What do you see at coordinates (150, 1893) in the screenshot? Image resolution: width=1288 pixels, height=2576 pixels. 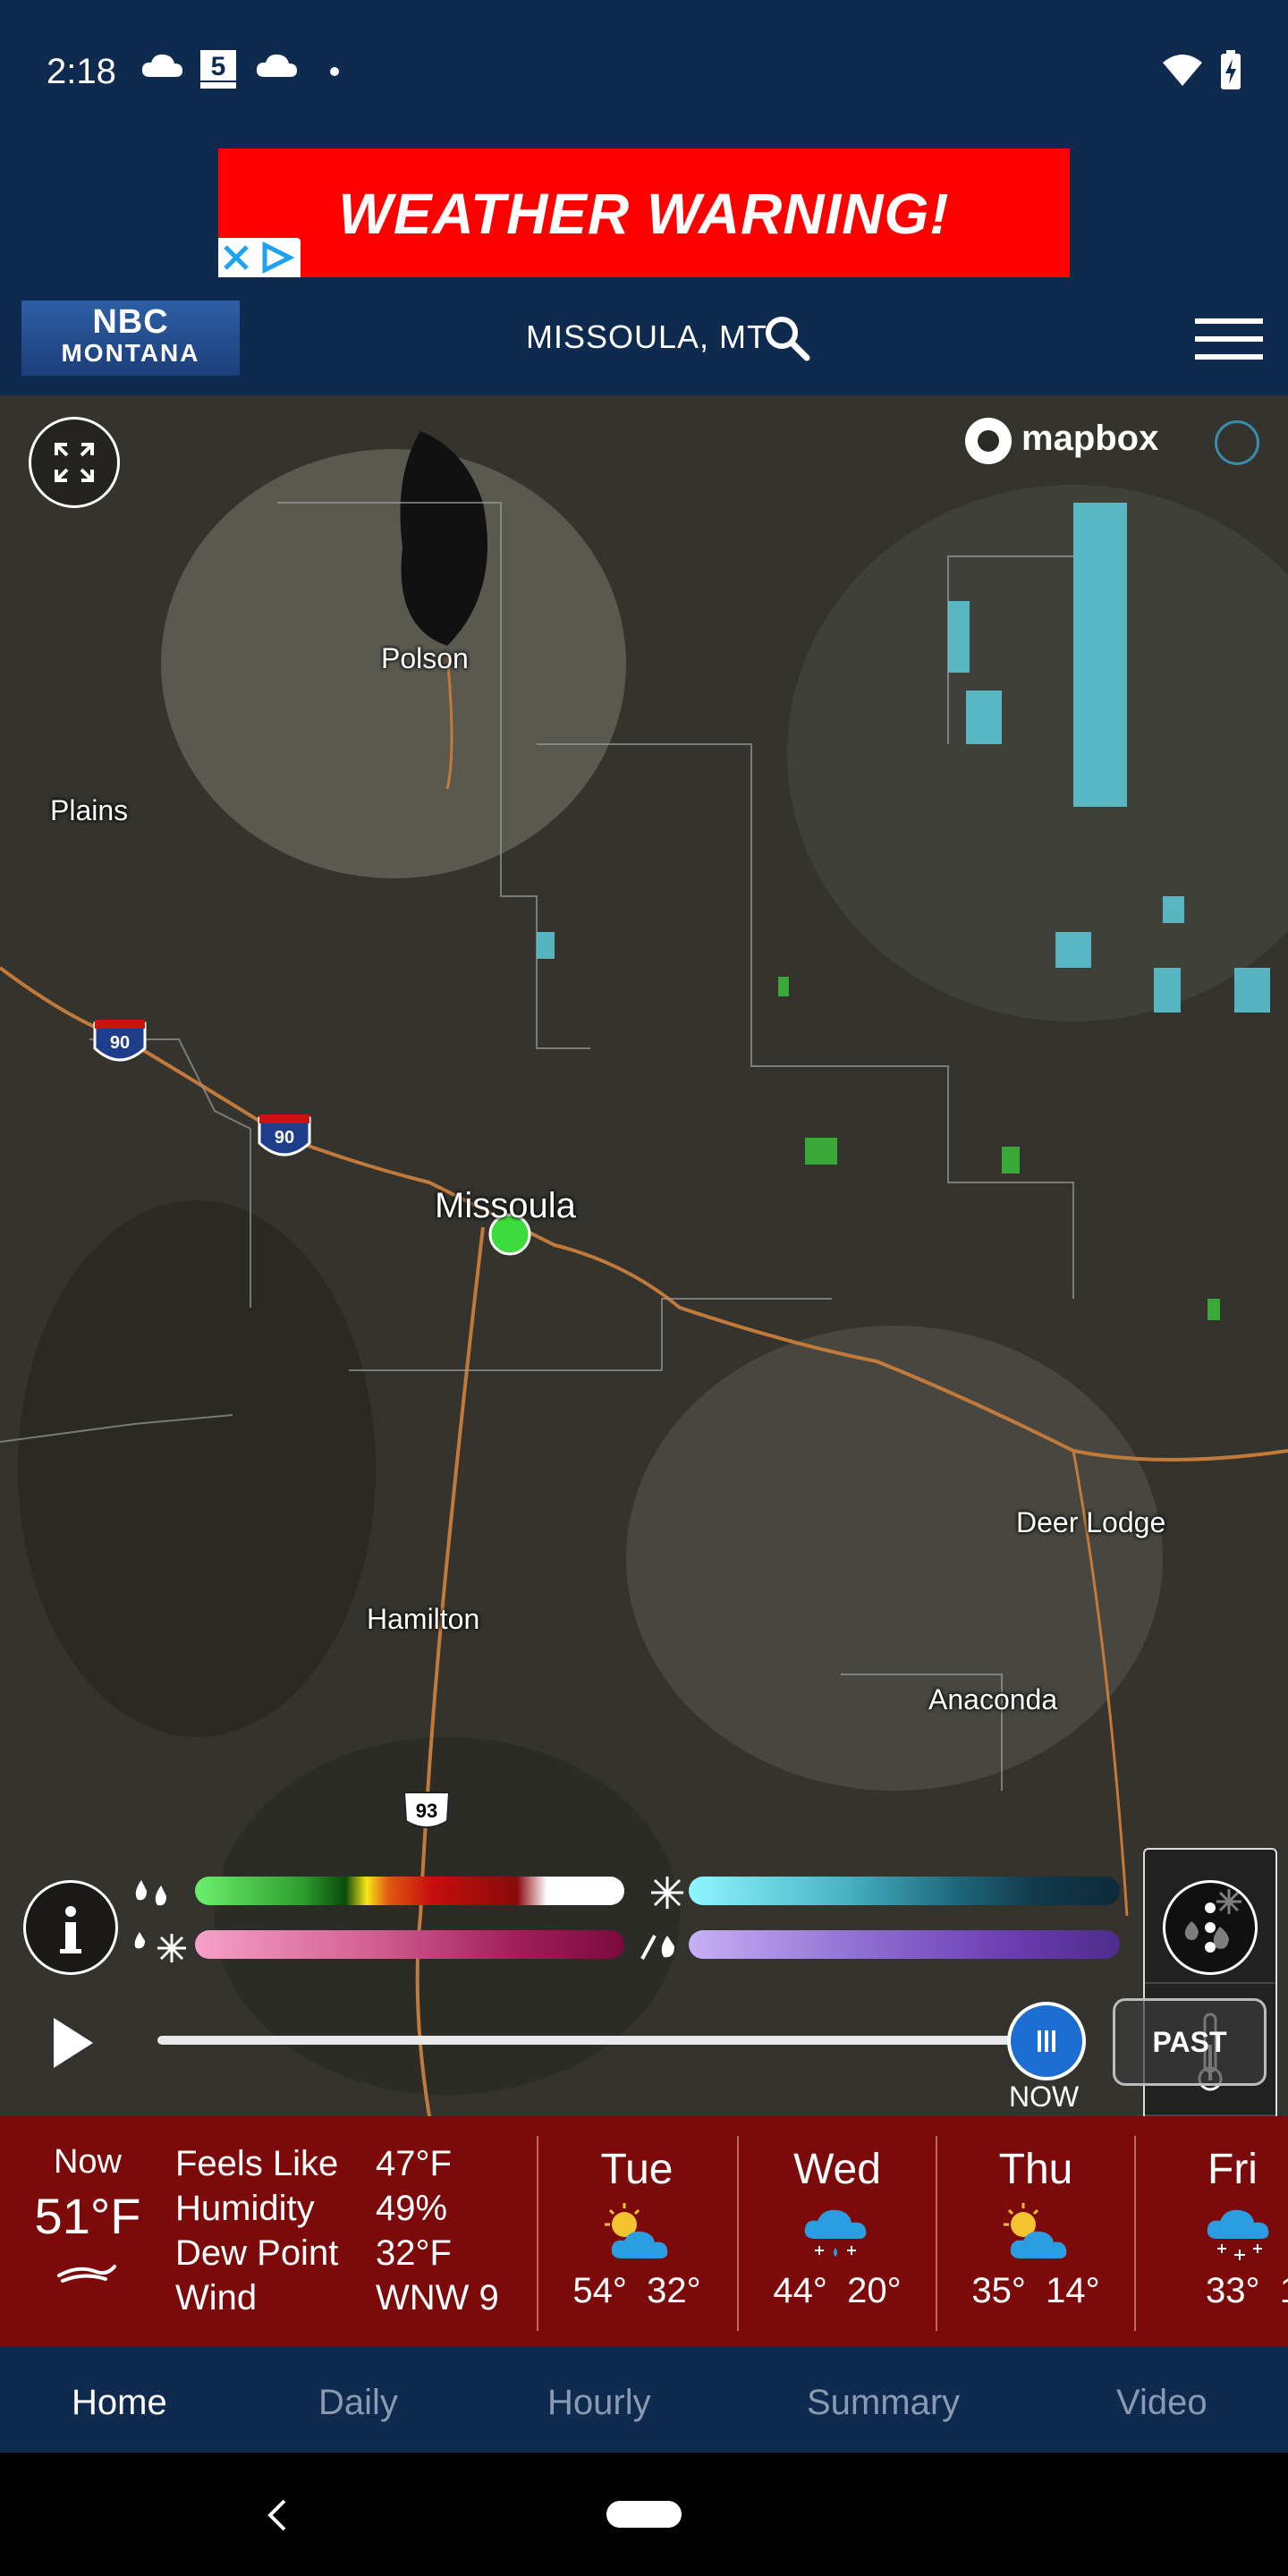 I see `rain-legend-icon` at bounding box center [150, 1893].